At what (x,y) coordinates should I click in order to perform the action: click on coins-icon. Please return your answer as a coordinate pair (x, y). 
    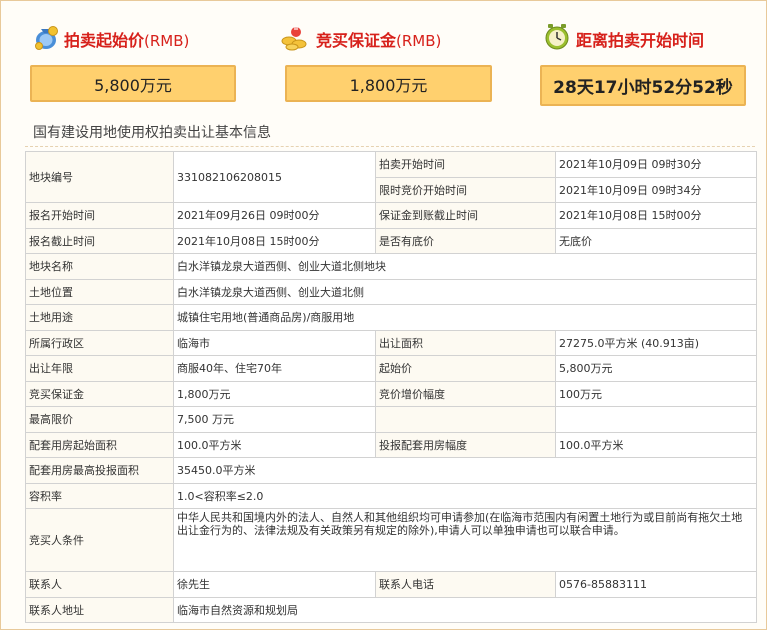
    Looking at the image, I should click on (294, 38).